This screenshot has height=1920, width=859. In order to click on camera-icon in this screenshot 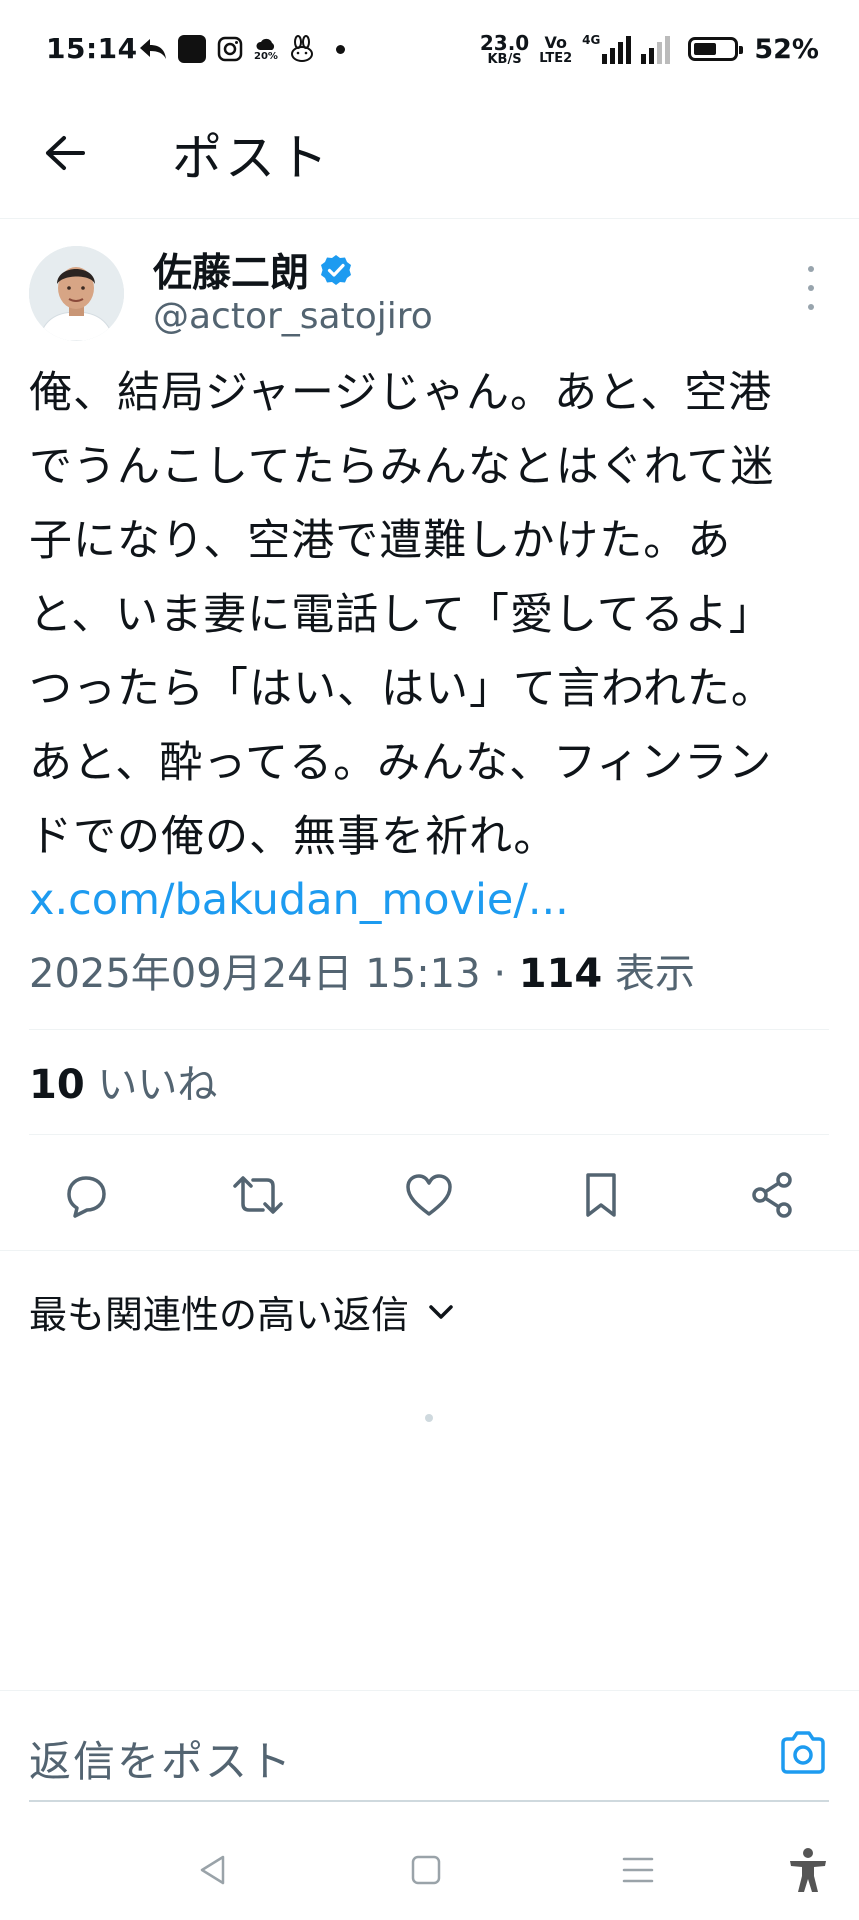, I will do `click(803, 1752)`.